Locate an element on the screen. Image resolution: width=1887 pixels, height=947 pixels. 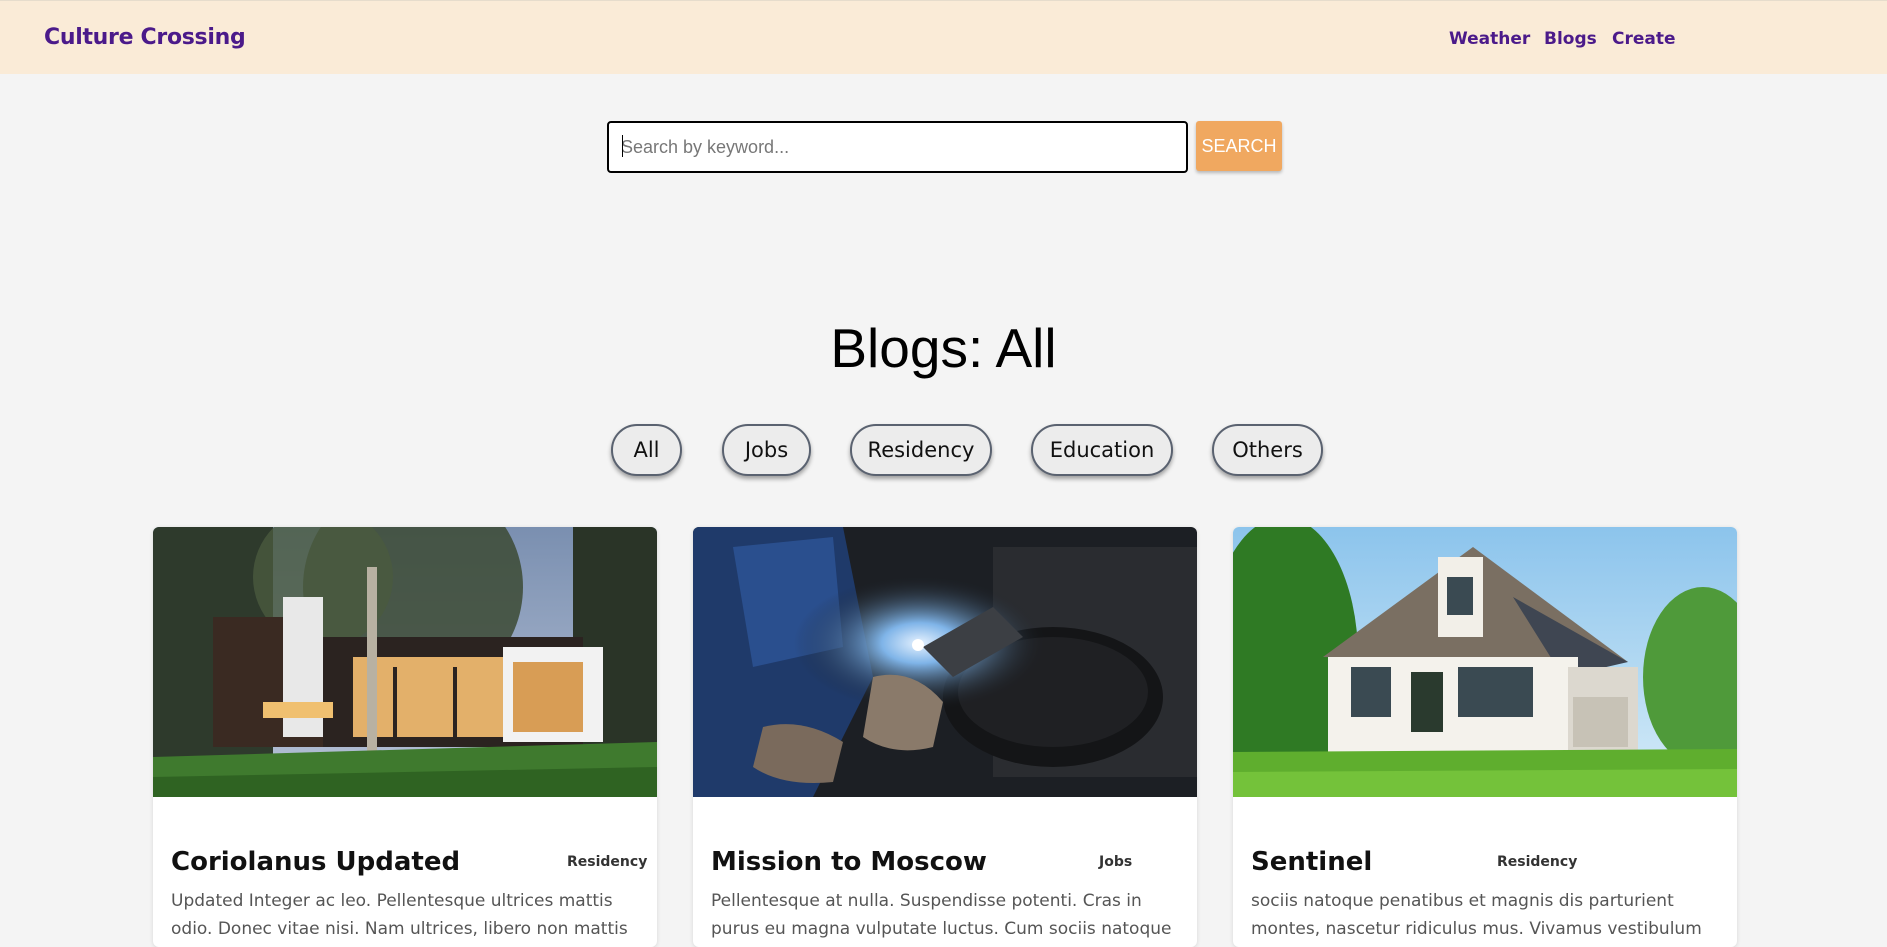
filter-chip-others: Others is located at coordinates (1267, 450).